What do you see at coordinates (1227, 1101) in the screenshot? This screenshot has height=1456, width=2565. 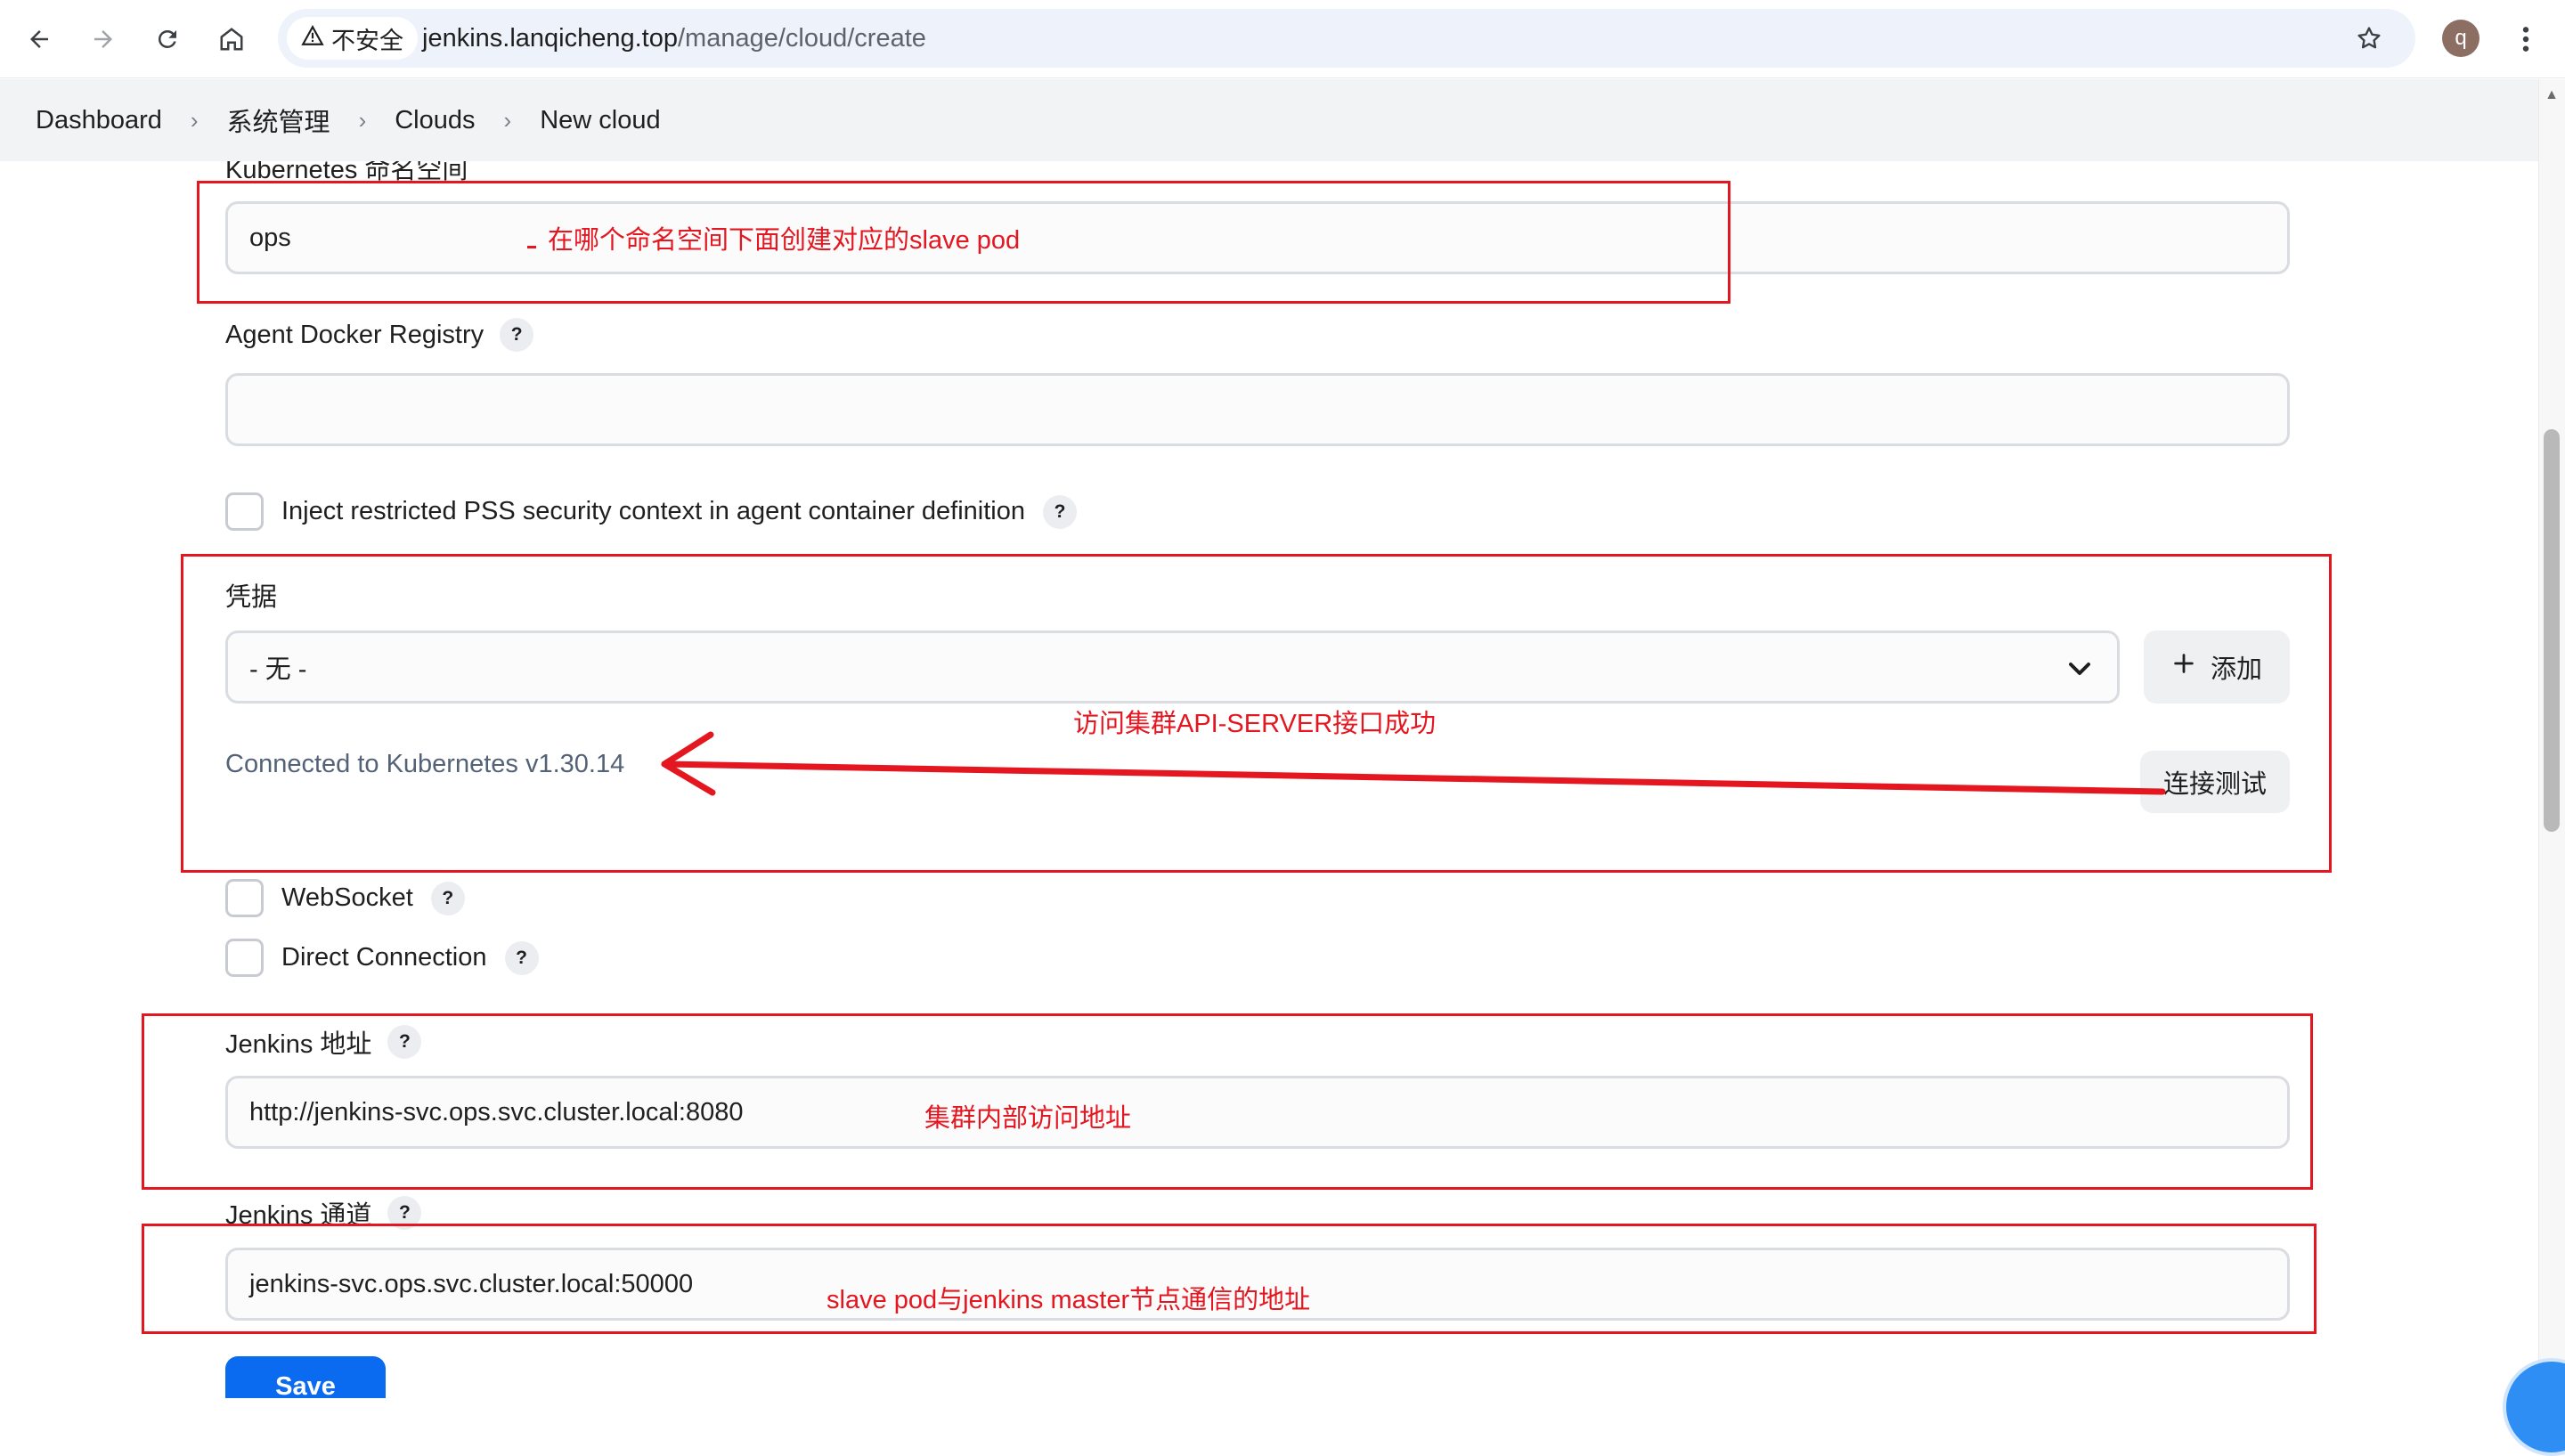 I see `annotation-box-jenkins-url` at bounding box center [1227, 1101].